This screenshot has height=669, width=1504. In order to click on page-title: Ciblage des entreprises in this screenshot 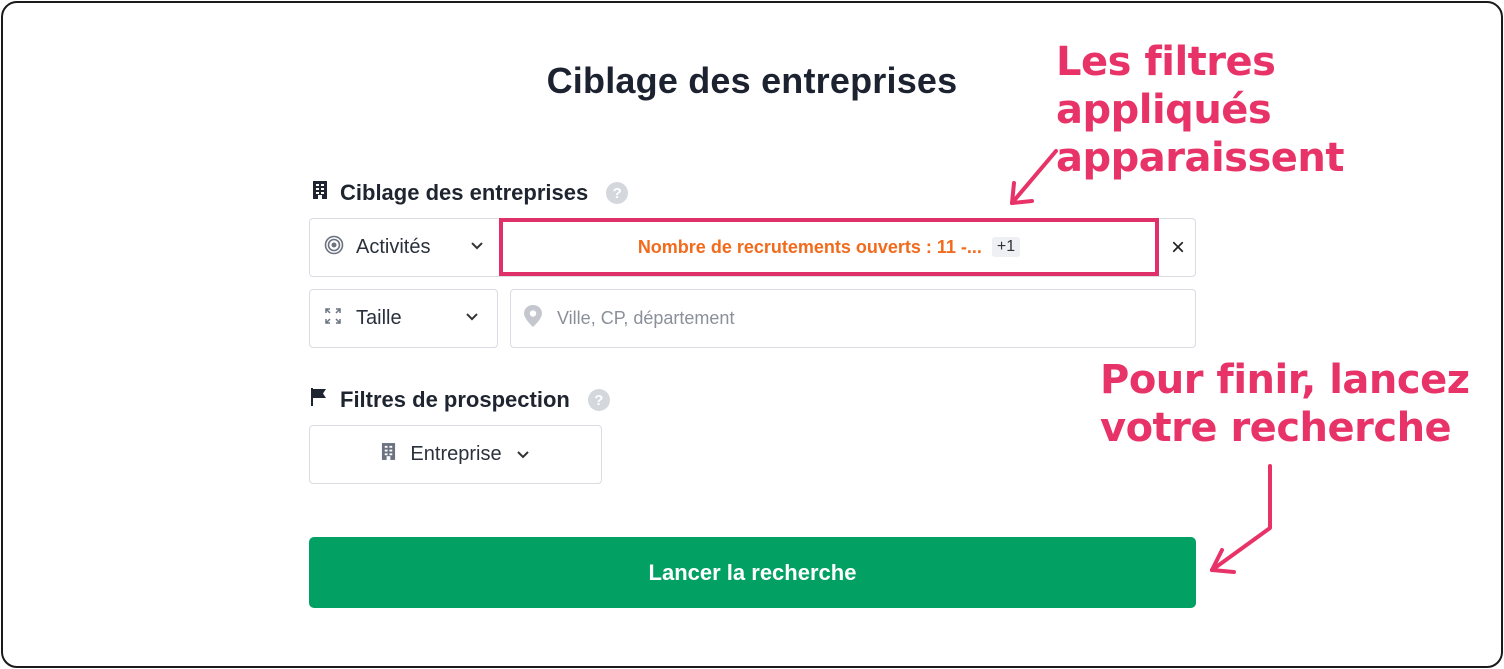, I will do `click(752, 80)`.